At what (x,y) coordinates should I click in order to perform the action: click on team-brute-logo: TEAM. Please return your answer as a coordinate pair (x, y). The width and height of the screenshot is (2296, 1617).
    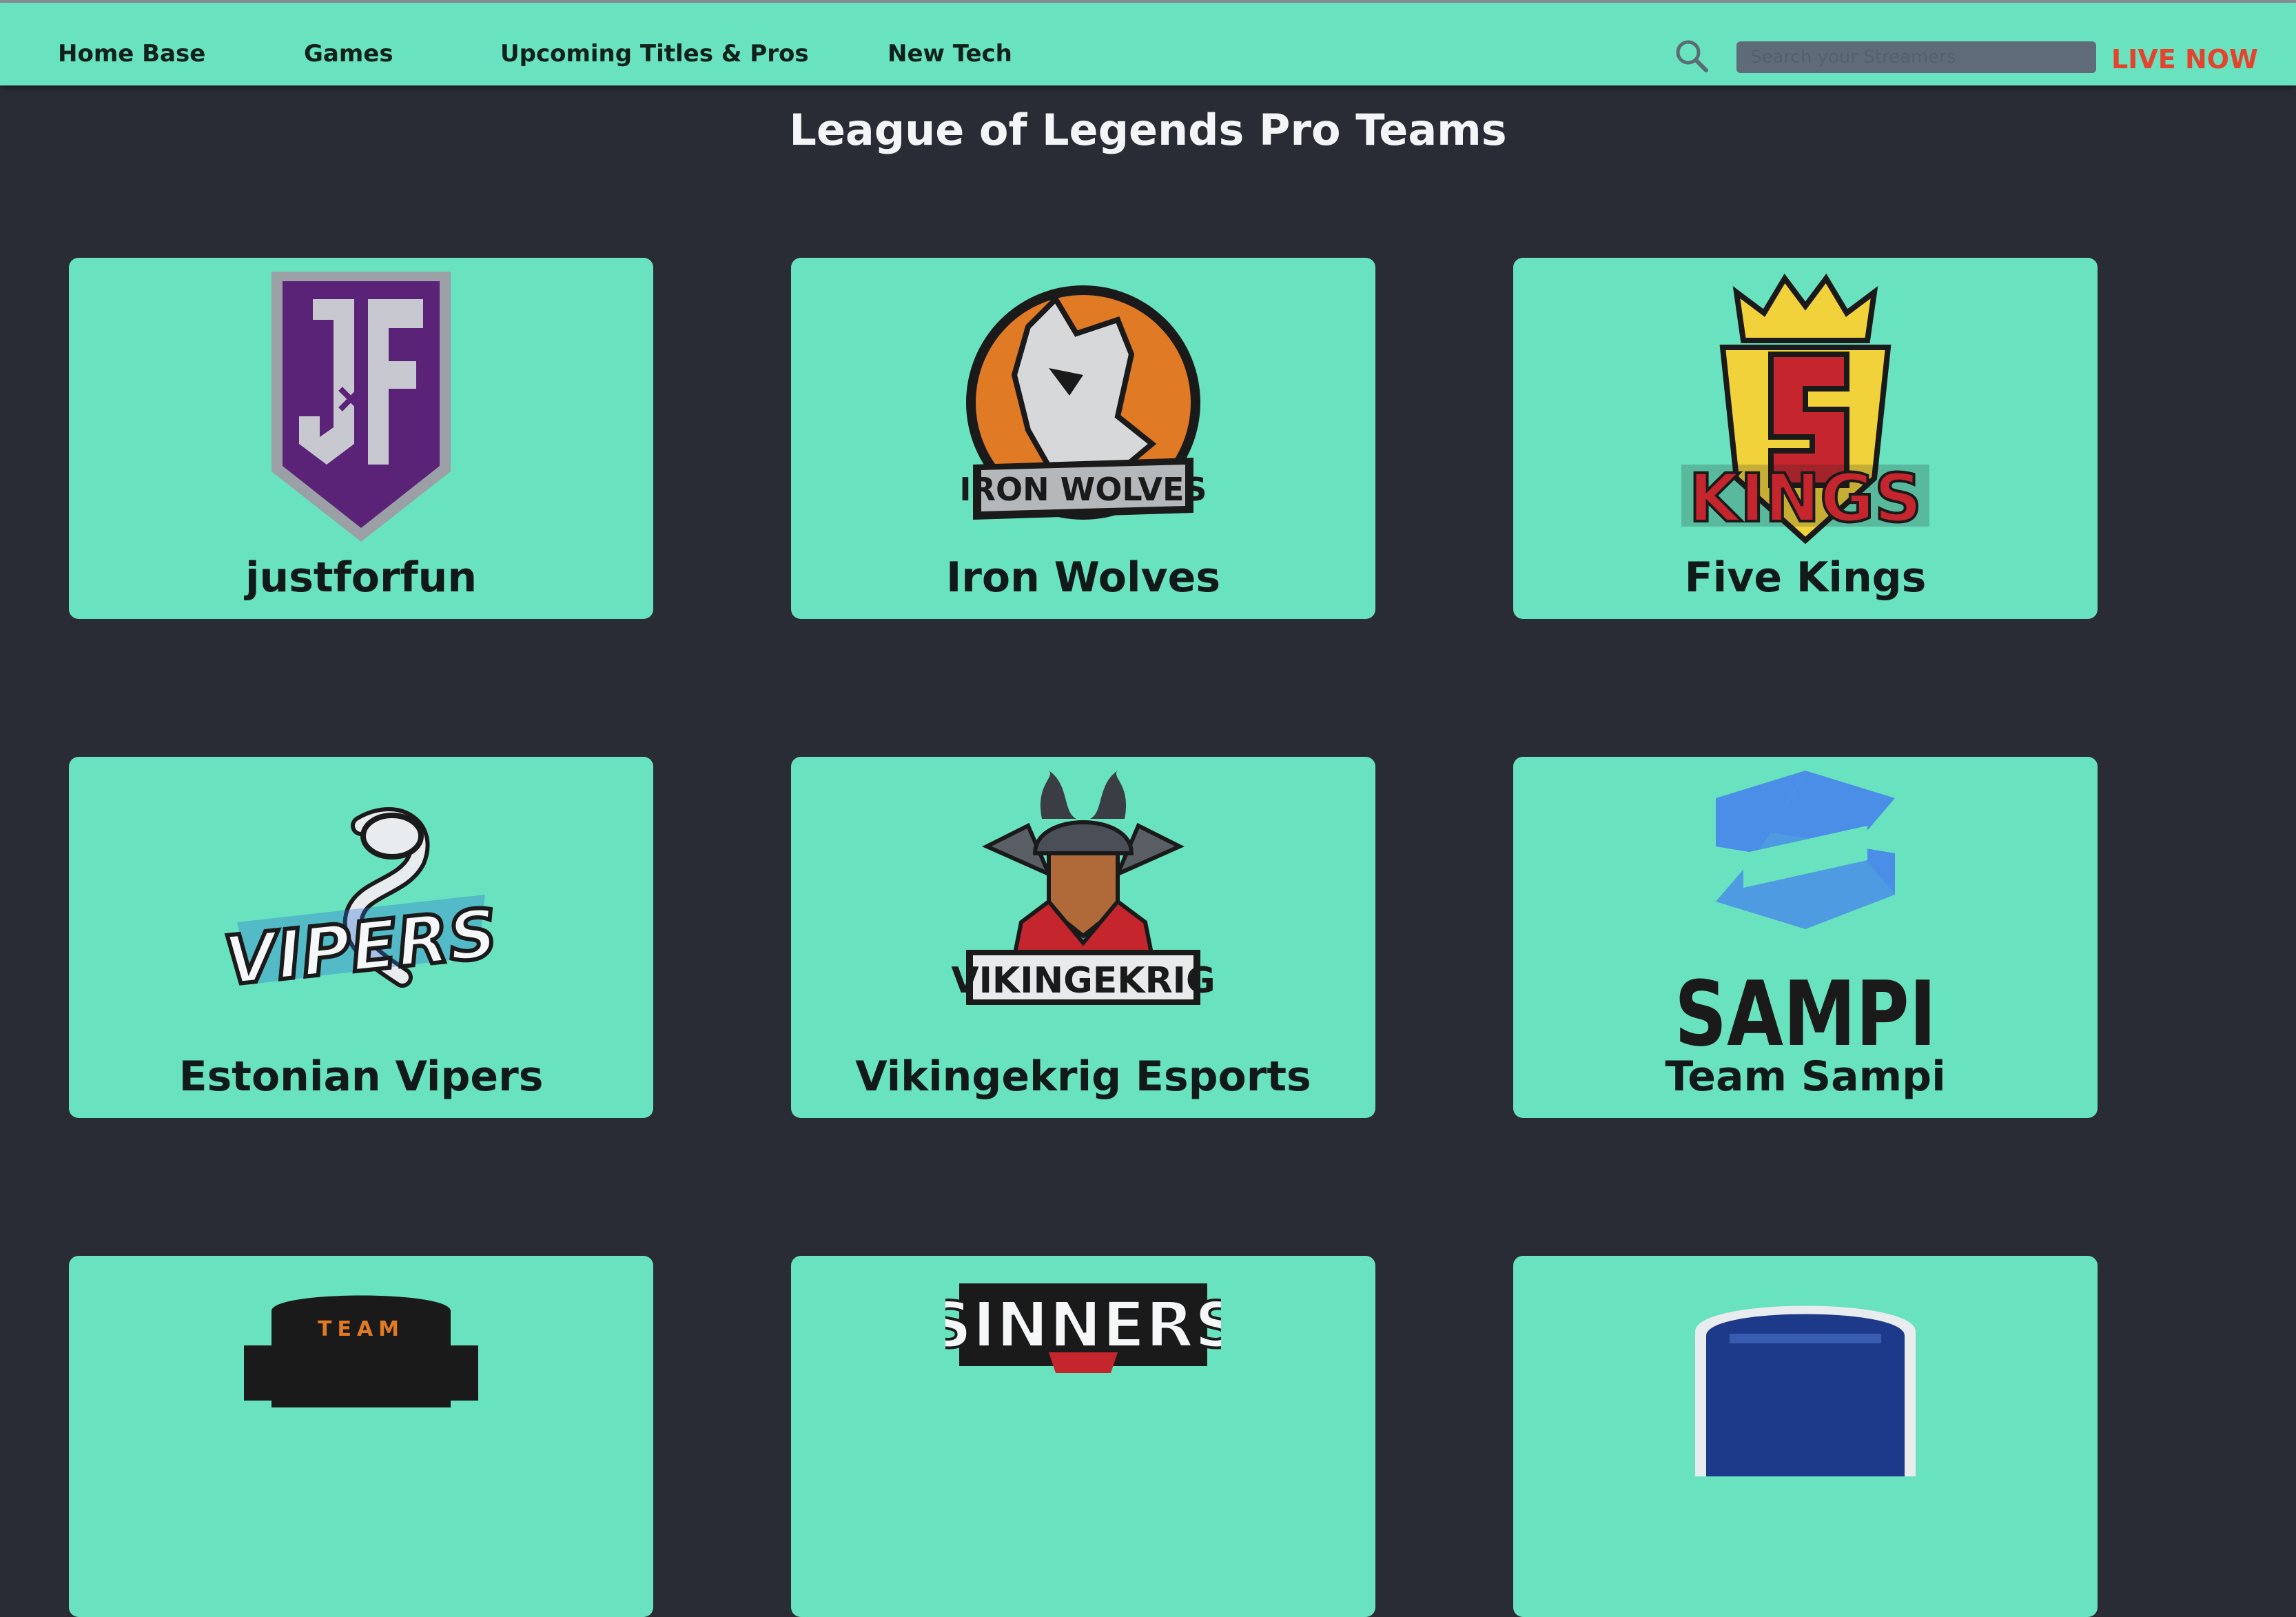
    Looking at the image, I should click on (361, 1407).